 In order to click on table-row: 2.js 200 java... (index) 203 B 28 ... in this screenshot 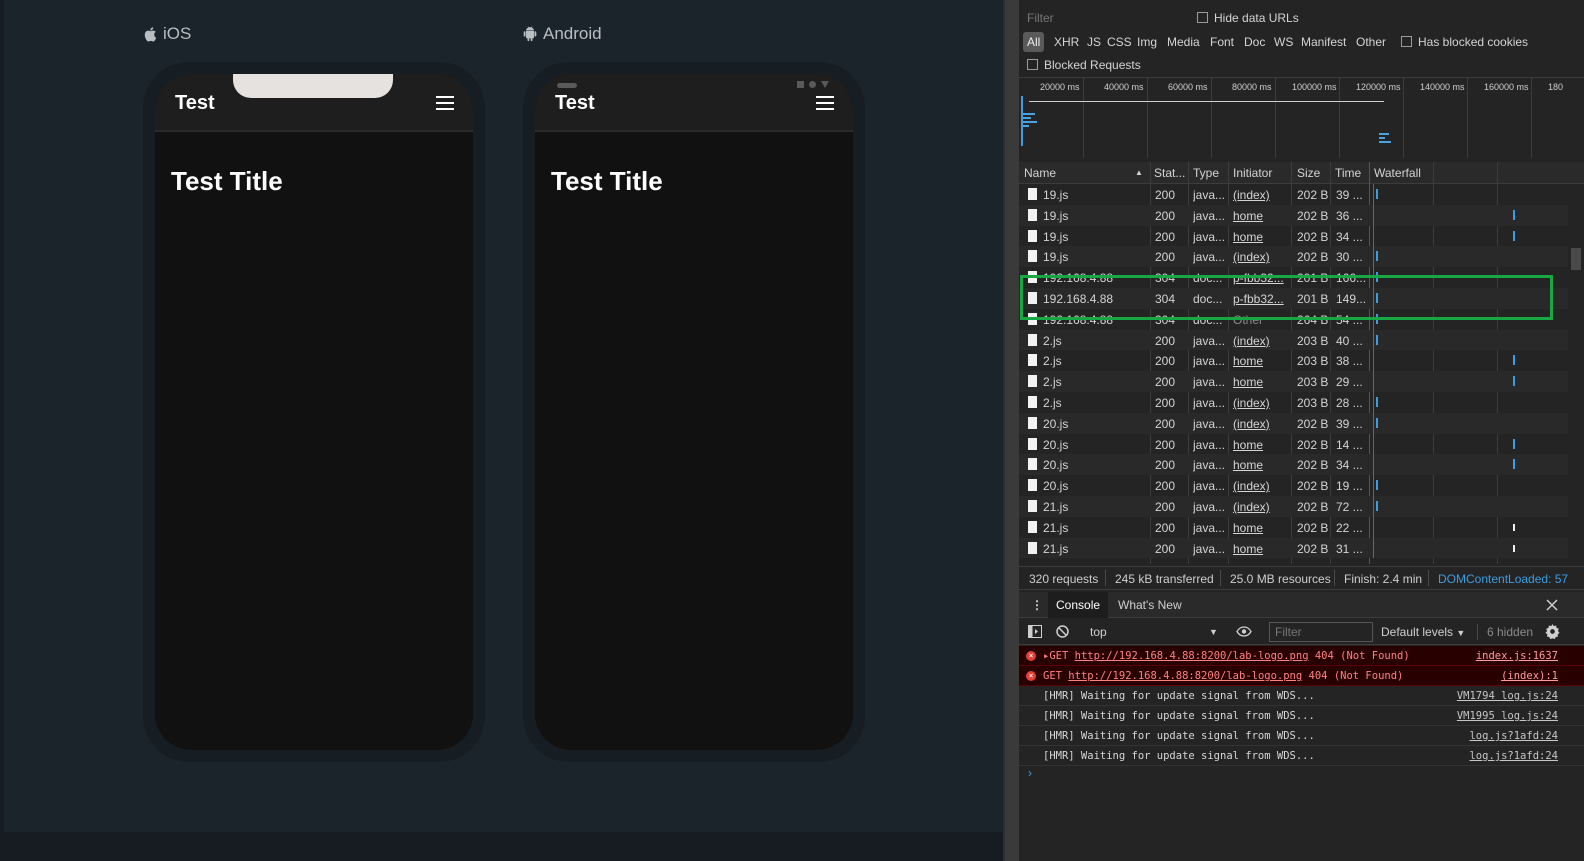, I will do `click(1293, 402)`.